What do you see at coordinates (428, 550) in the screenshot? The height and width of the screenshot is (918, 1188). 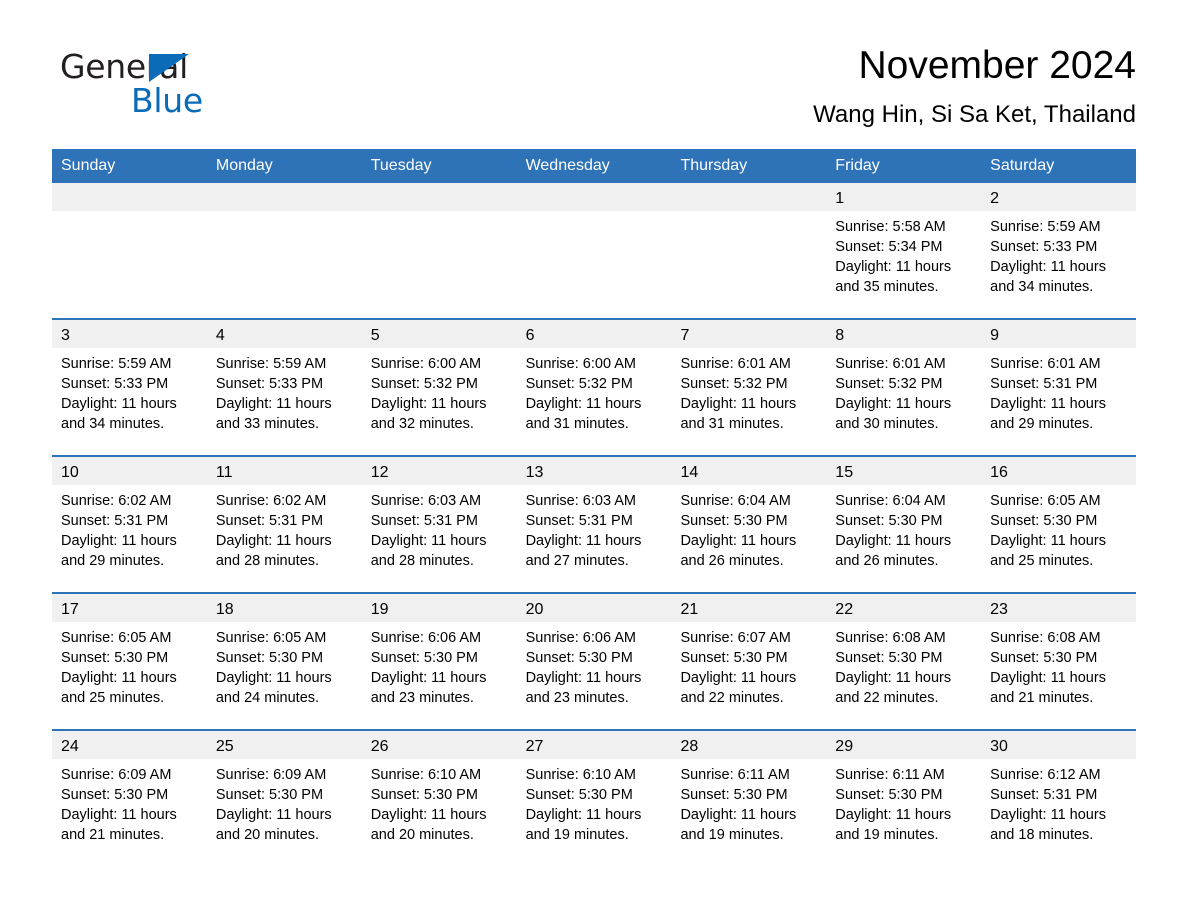 I see `daylight-text: Daylight: 11 hours and 28 minutes.` at bounding box center [428, 550].